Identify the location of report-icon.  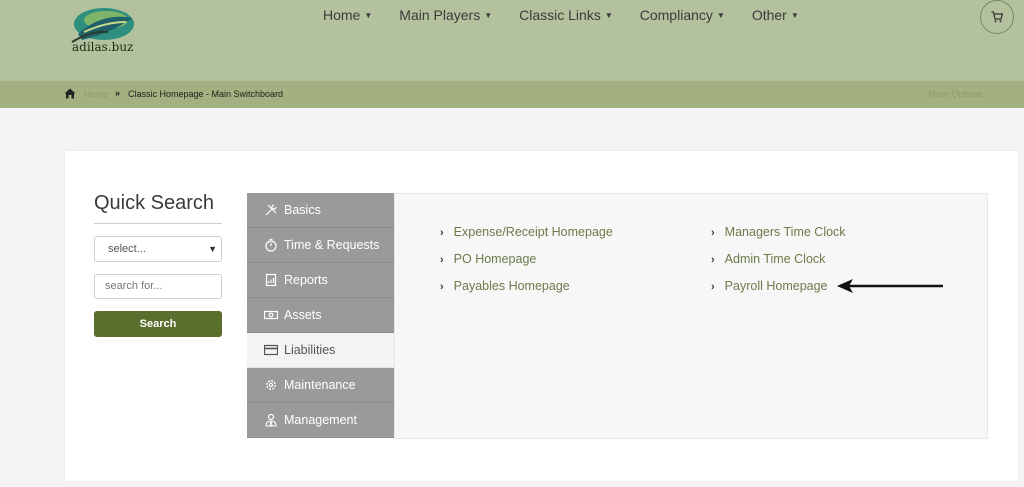
(271, 280).